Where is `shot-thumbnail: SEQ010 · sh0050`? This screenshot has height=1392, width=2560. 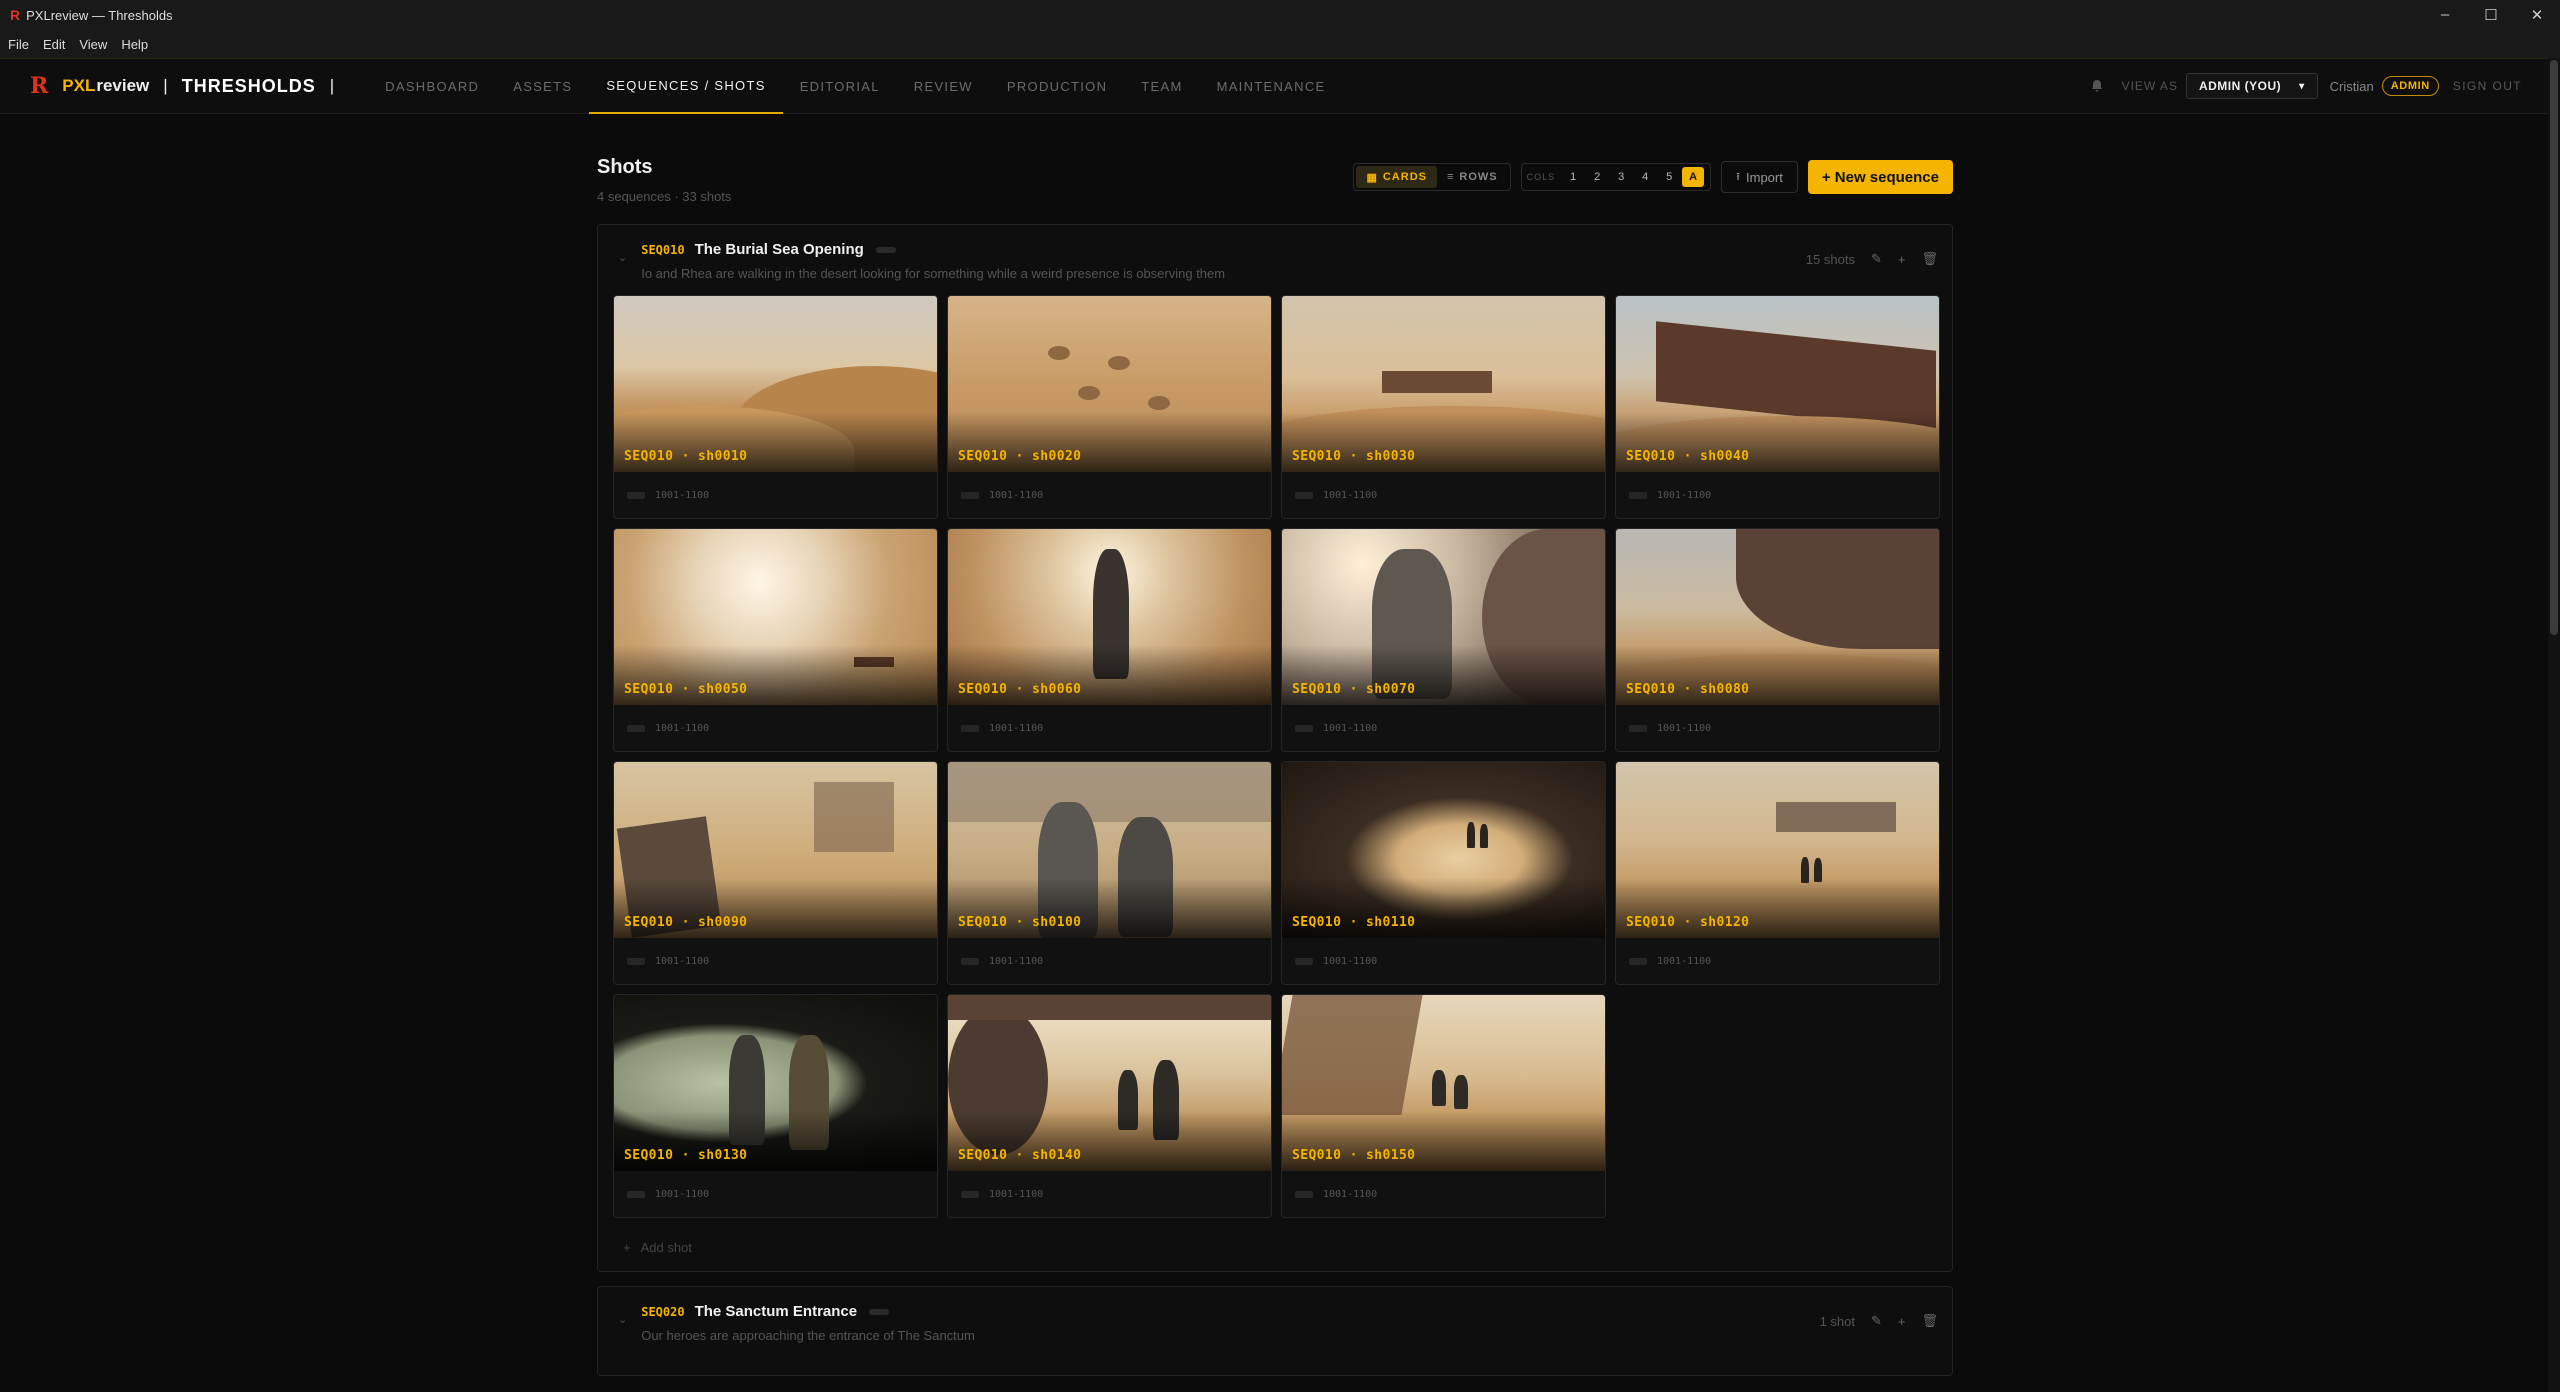 shot-thumbnail: SEQ010 · sh0050 is located at coordinates (775, 617).